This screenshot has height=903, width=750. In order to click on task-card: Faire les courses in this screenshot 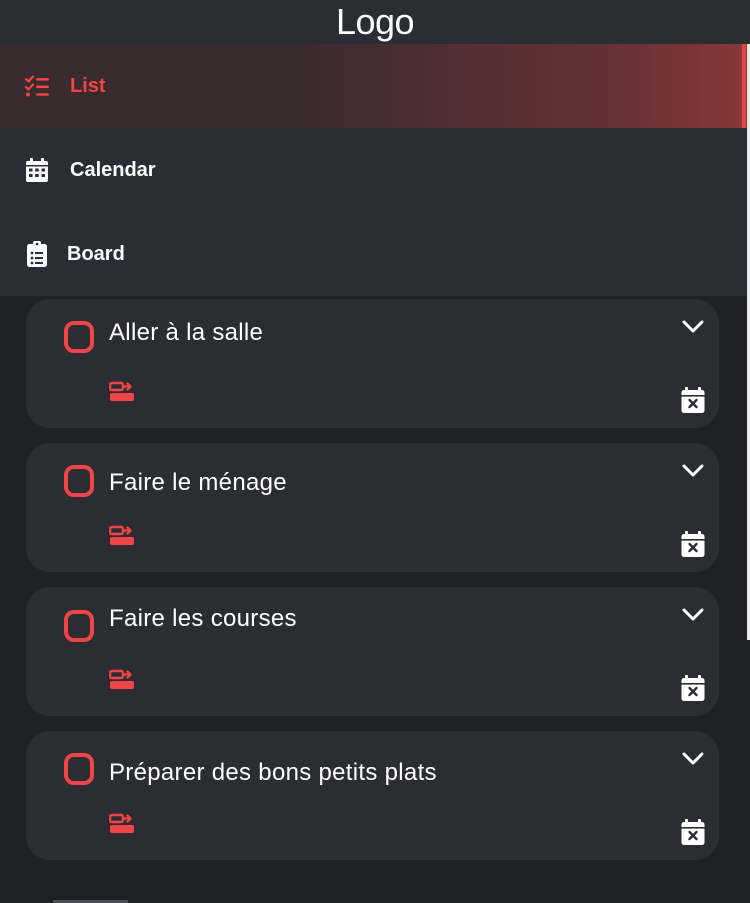, I will do `click(372, 651)`.